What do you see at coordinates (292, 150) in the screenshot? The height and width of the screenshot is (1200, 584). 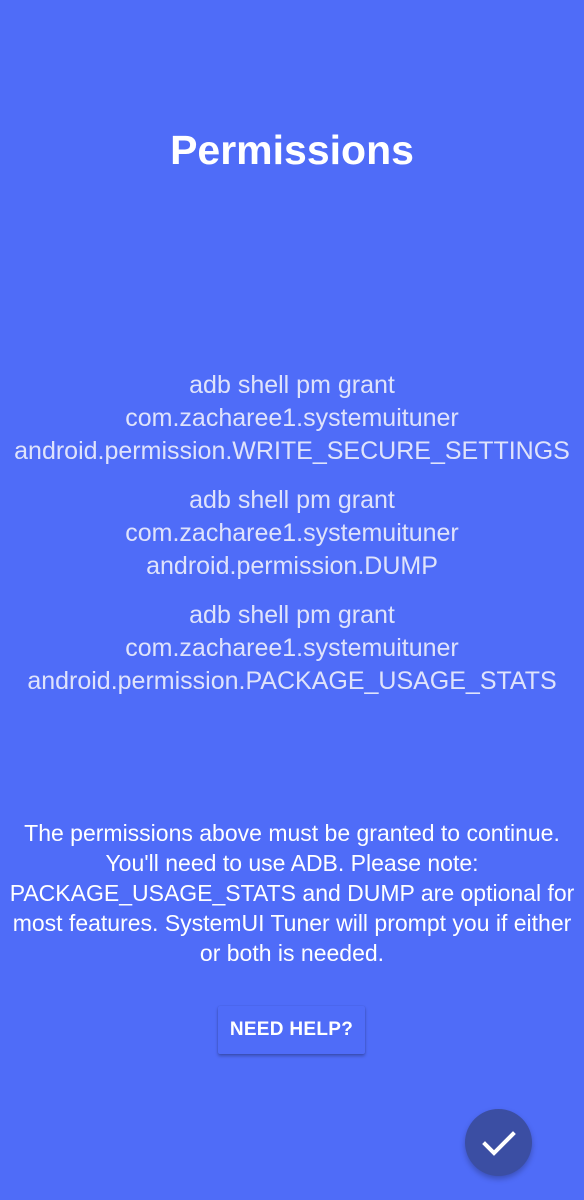 I see `page-title: Permissions` at bounding box center [292, 150].